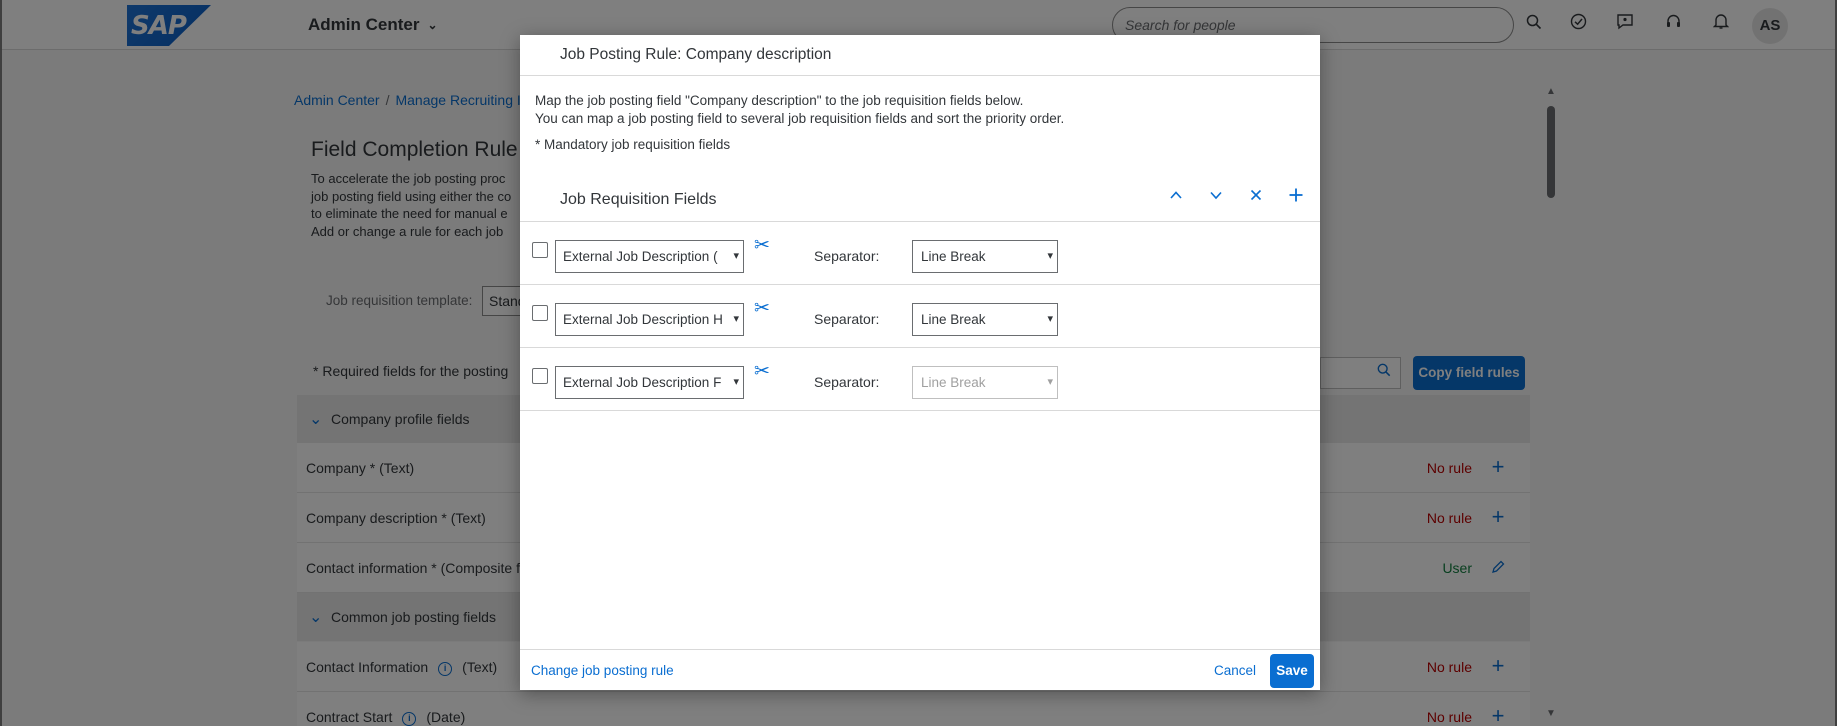 This screenshot has width=1837, height=726. I want to click on change-job-posting-rule-link: Change job posting rule, so click(602, 670).